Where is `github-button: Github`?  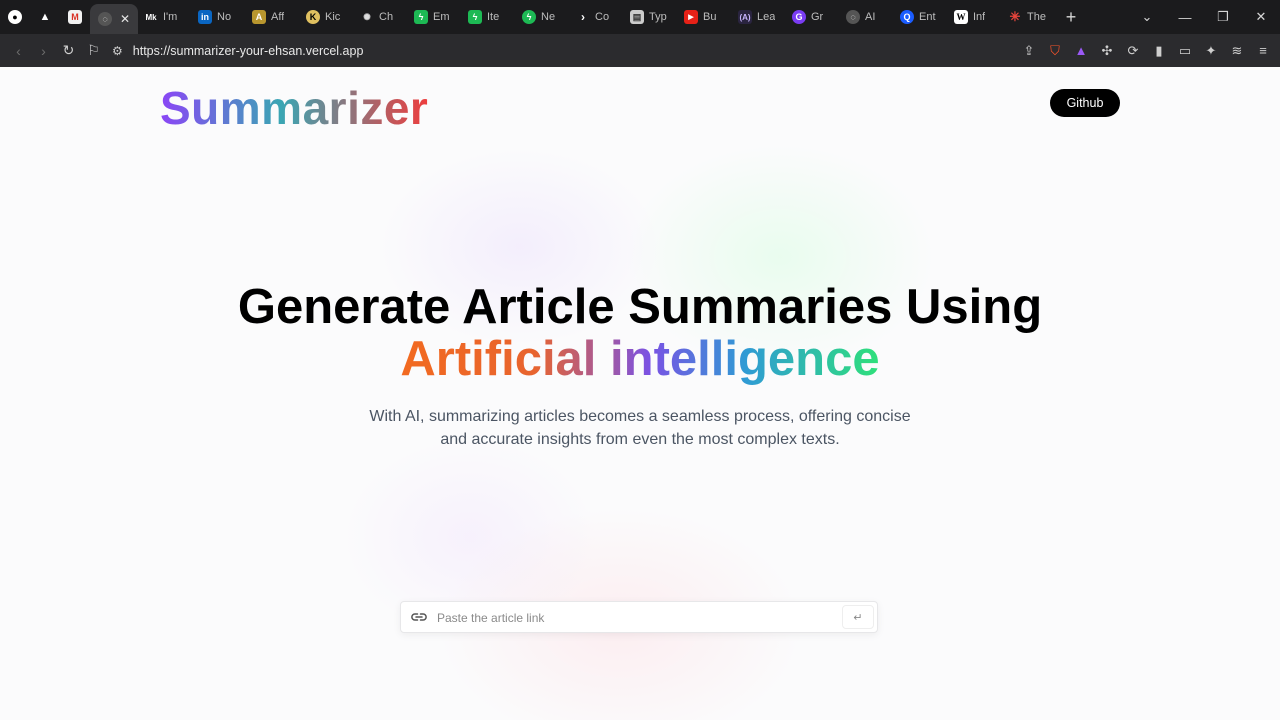 github-button: Github is located at coordinates (1085, 103).